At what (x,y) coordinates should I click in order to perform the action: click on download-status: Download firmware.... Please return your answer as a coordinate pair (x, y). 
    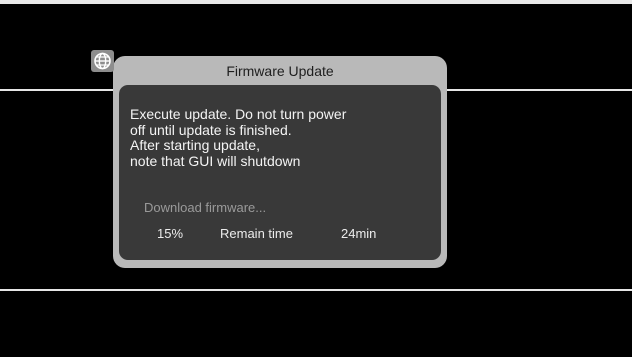
    Looking at the image, I should click on (205, 207).